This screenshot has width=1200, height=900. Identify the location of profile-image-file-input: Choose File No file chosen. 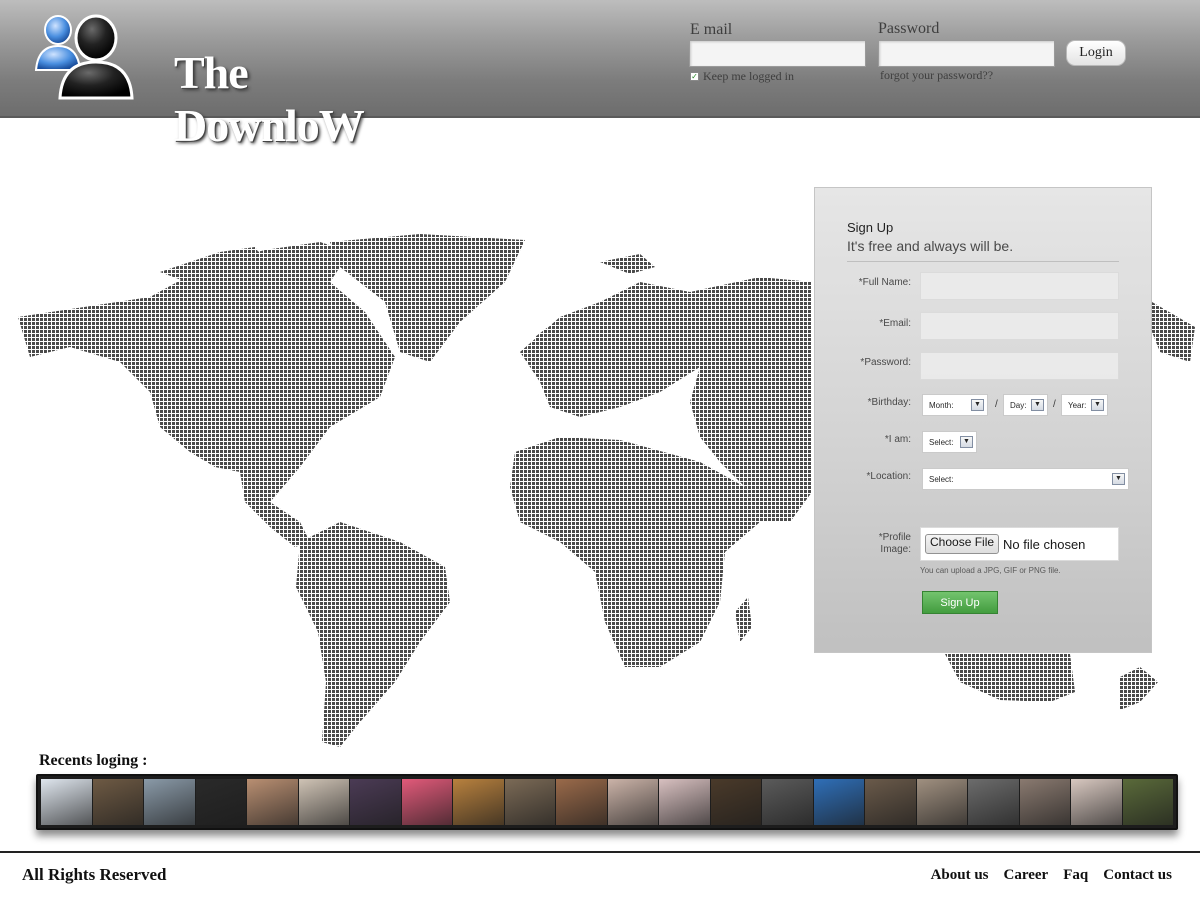
(1019, 544).